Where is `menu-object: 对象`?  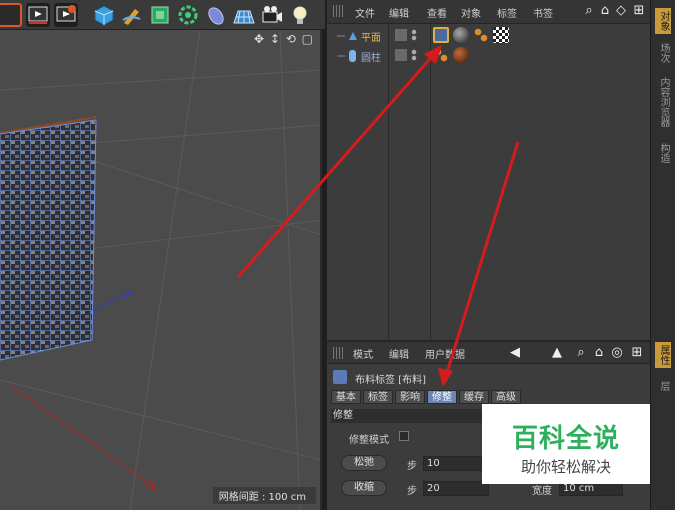 menu-object: 对象 is located at coordinates (471, 12).